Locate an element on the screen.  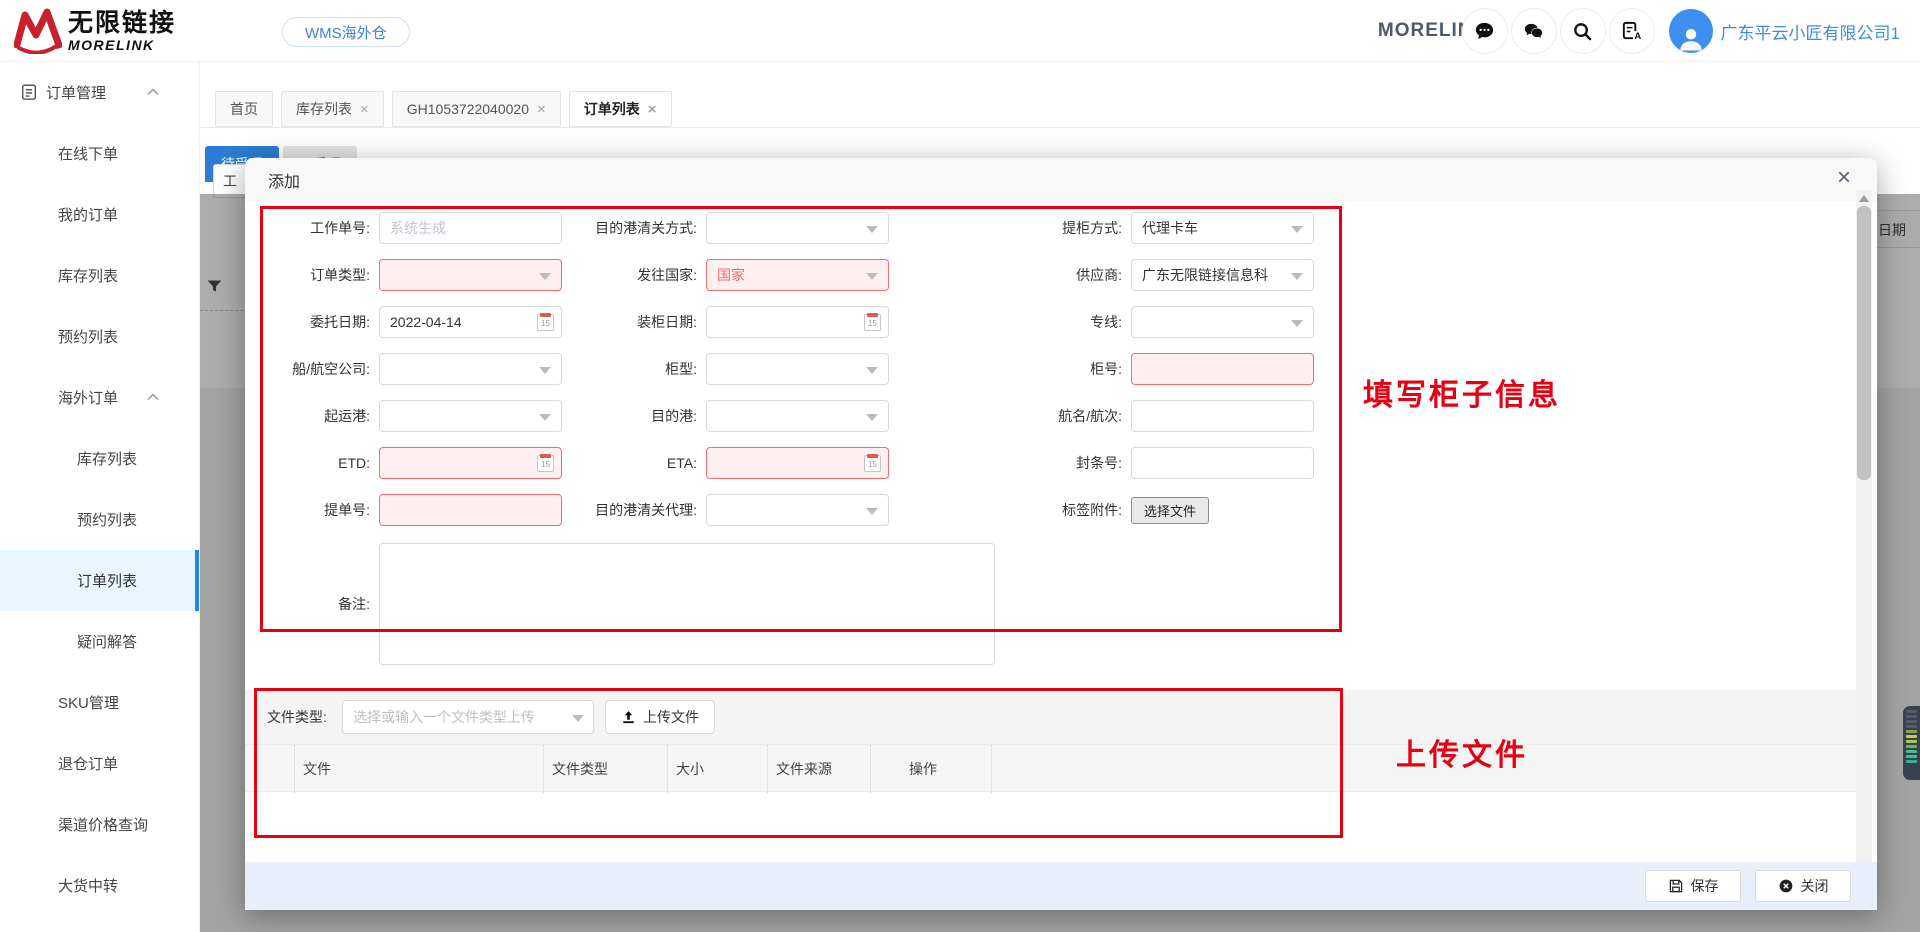
sidebar-item-inventory-list: 库存列表 is located at coordinates (99, 275).